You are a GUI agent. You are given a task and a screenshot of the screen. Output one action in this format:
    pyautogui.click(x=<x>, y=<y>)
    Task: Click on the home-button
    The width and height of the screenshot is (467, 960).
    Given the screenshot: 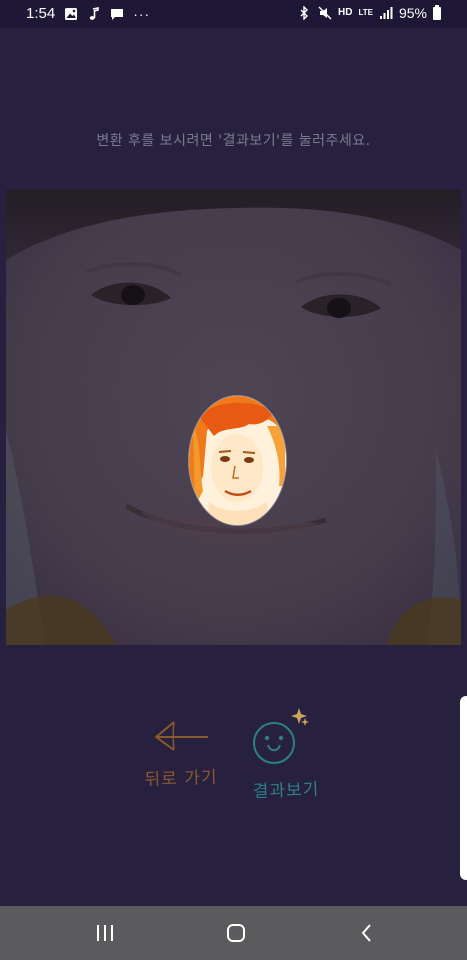 What is the action you would take?
    pyautogui.click(x=236, y=933)
    